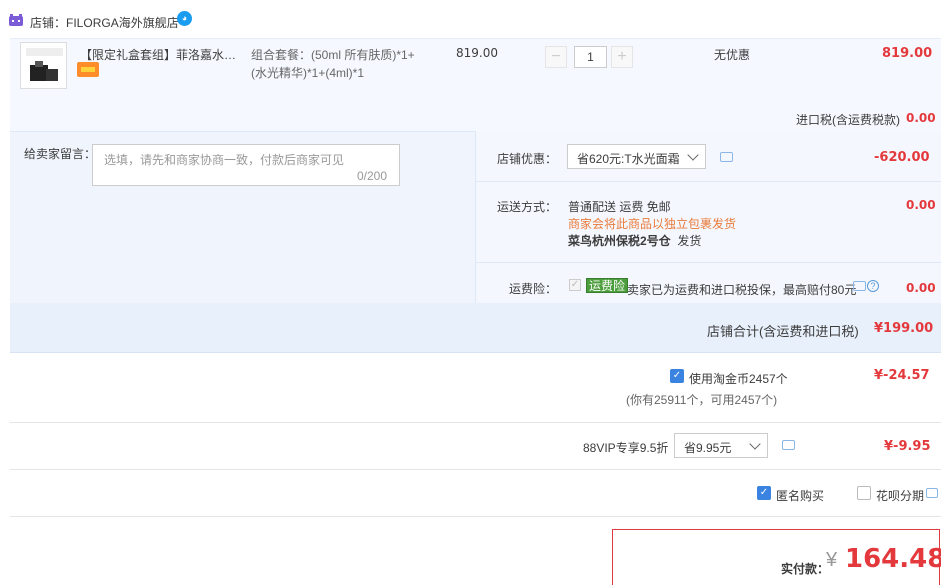 The height and width of the screenshot is (585, 941). What do you see at coordinates (907, 446) in the screenshot?
I see `vip-value: ¥-9.95` at bounding box center [907, 446].